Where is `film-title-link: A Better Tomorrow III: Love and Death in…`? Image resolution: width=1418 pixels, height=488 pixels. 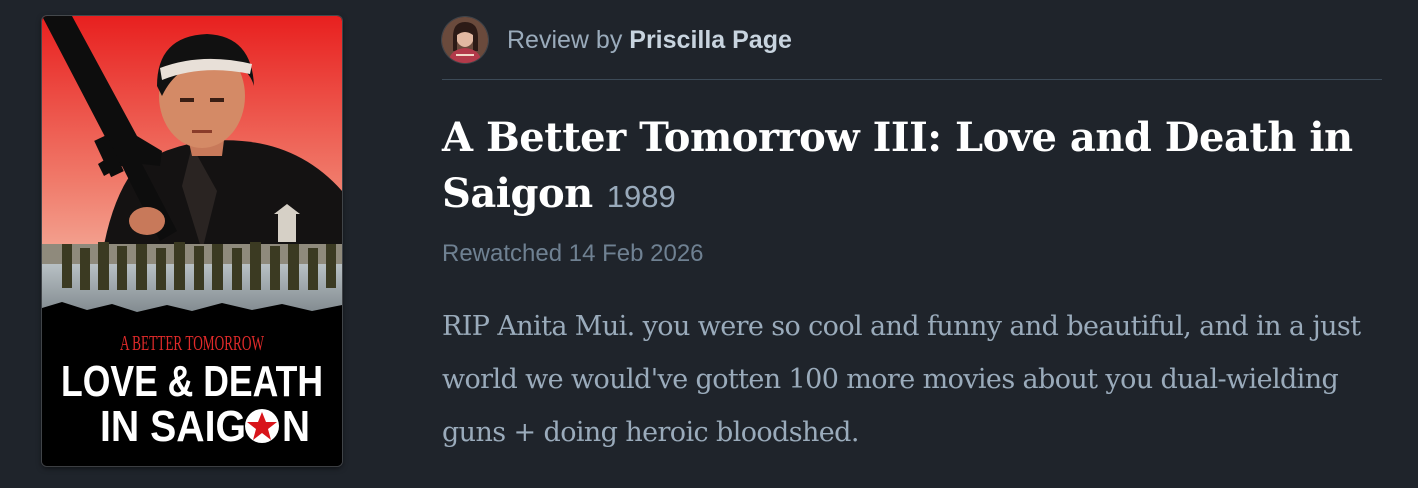 film-title-link: A Better Tomorrow III: Love and Death in… is located at coordinates (897, 165).